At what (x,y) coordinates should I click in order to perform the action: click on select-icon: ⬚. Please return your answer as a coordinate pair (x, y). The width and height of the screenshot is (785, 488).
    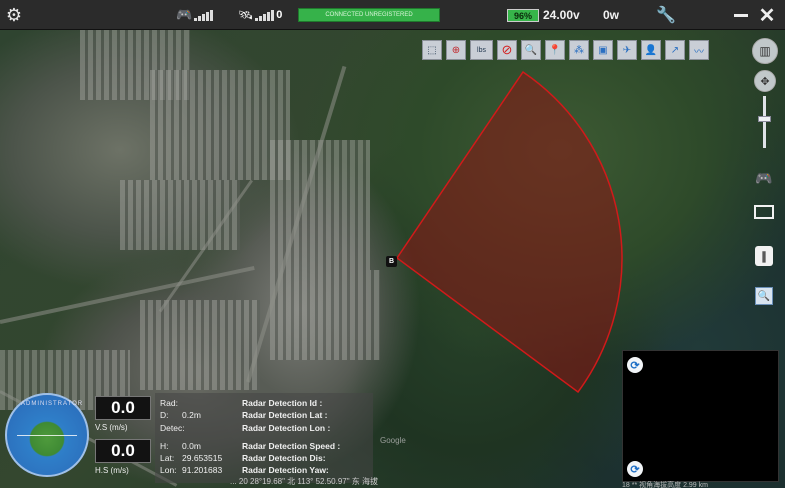
    Looking at the image, I should click on (432, 50).